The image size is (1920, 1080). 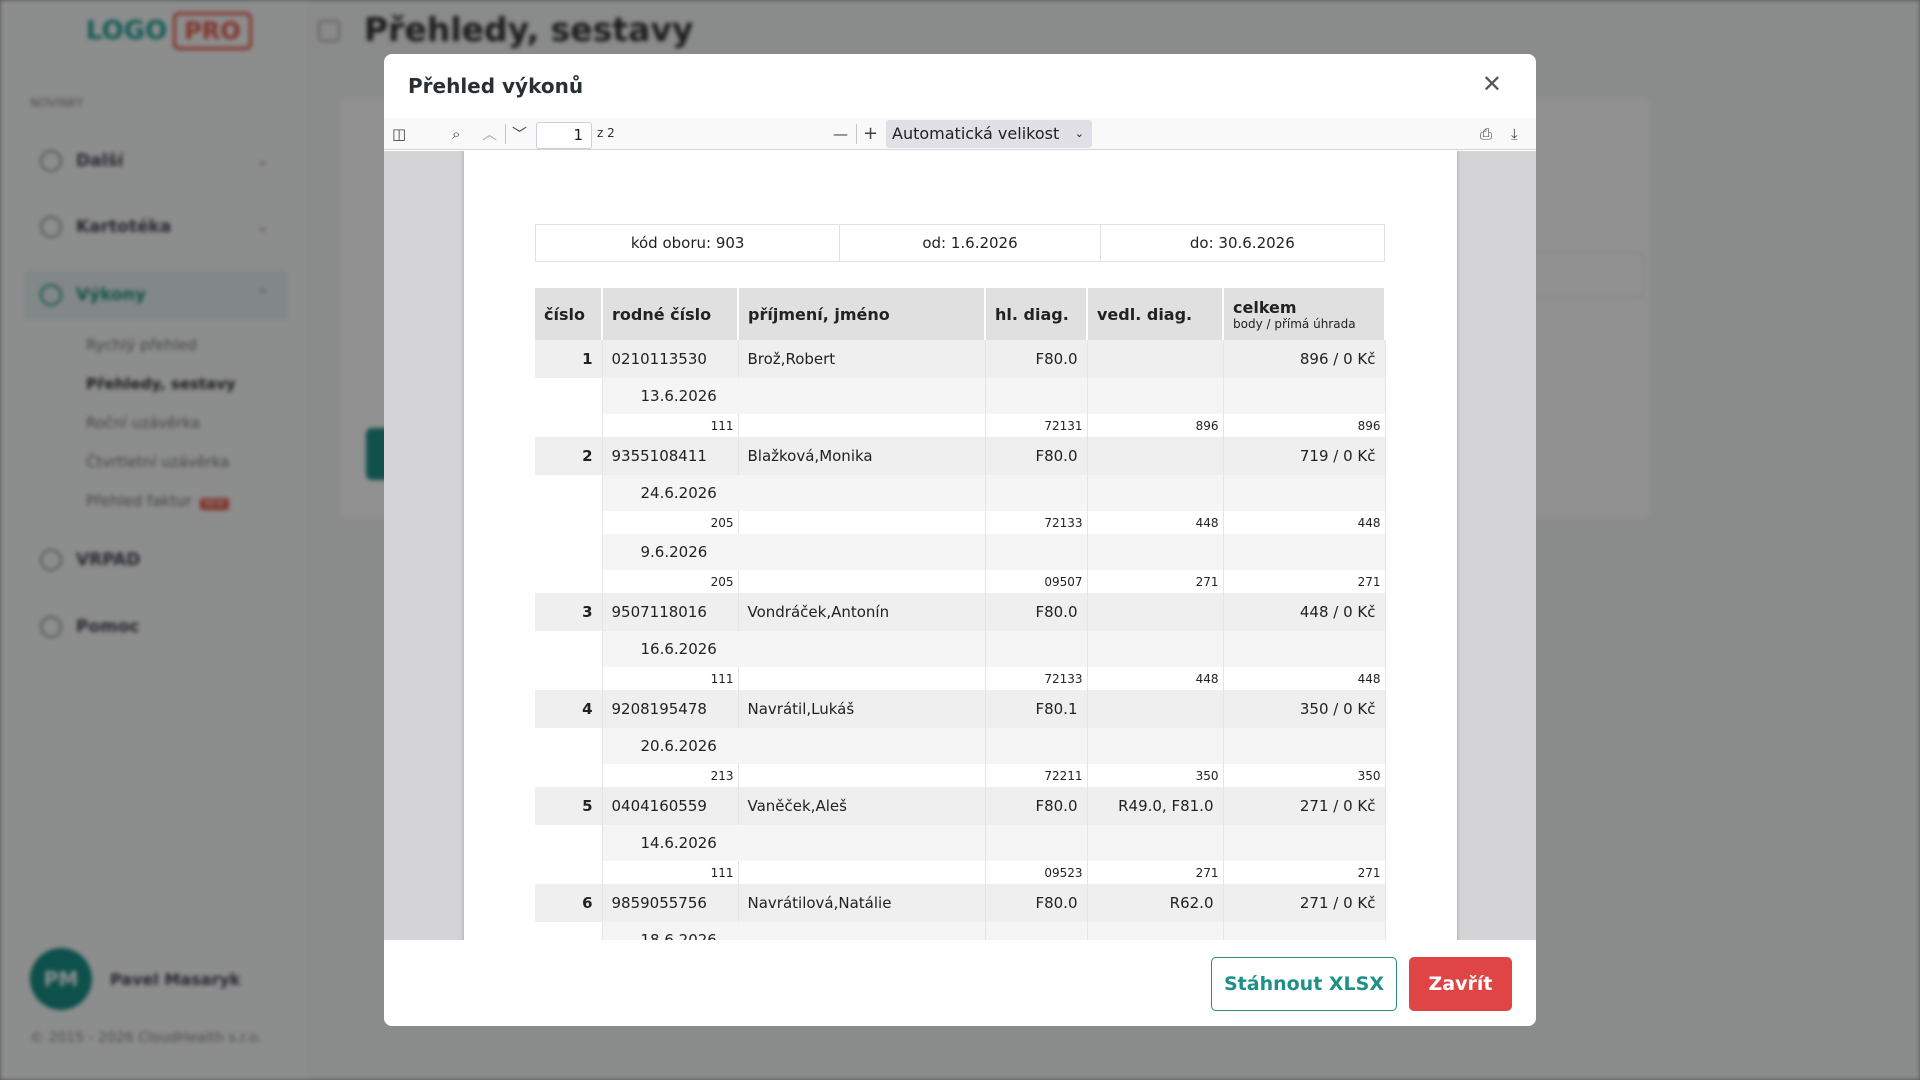 I want to click on cell: 9355108411, so click(x=670, y=456).